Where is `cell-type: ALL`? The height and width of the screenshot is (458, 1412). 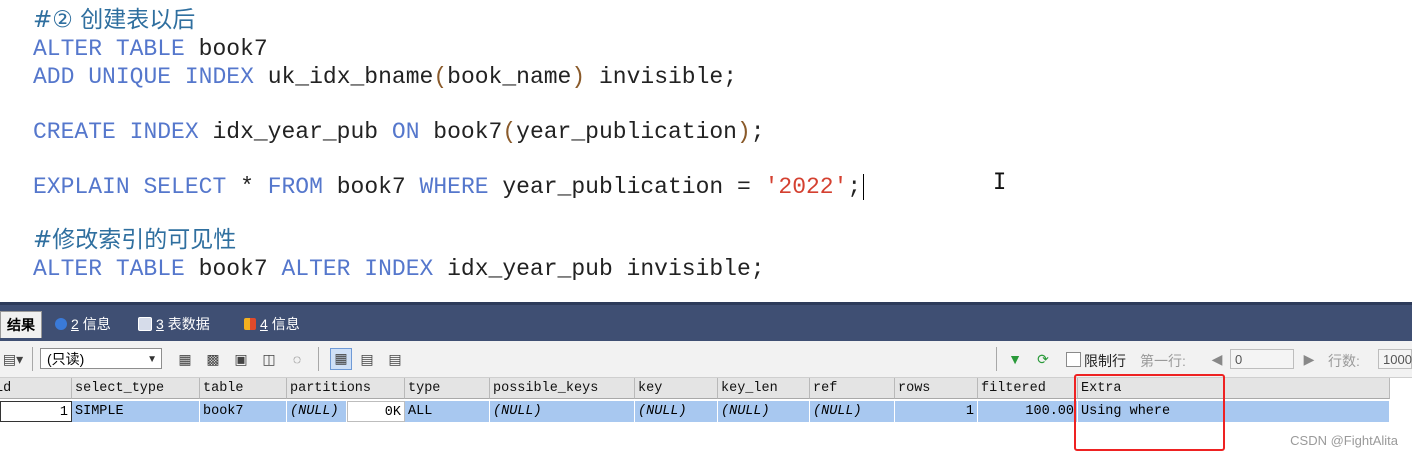 cell-type: ALL is located at coordinates (447, 411).